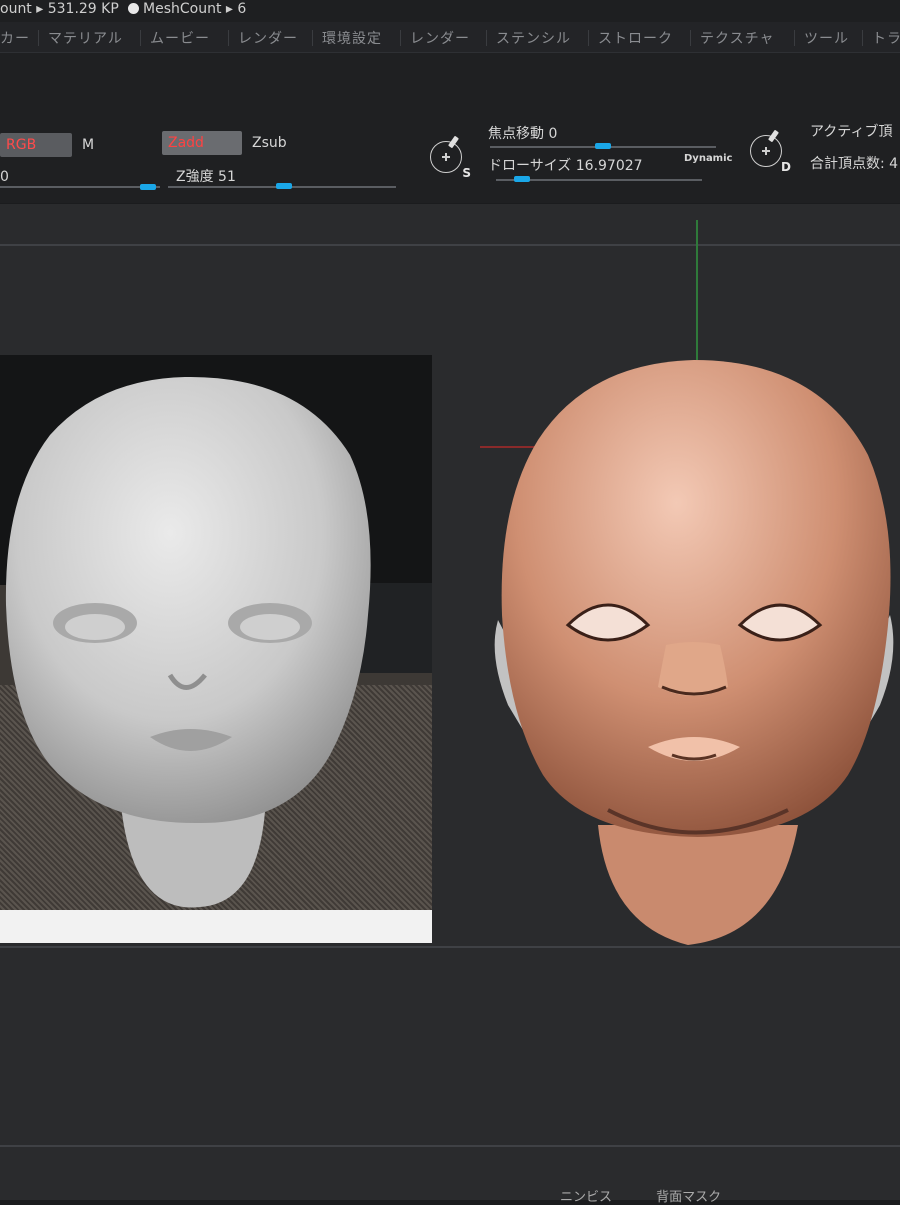 Image resolution: width=900 pixels, height=1205 pixels. What do you see at coordinates (851, 132) in the screenshot?
I see `active-points-label: アクティブ頂` at bounding box center [851, 132].